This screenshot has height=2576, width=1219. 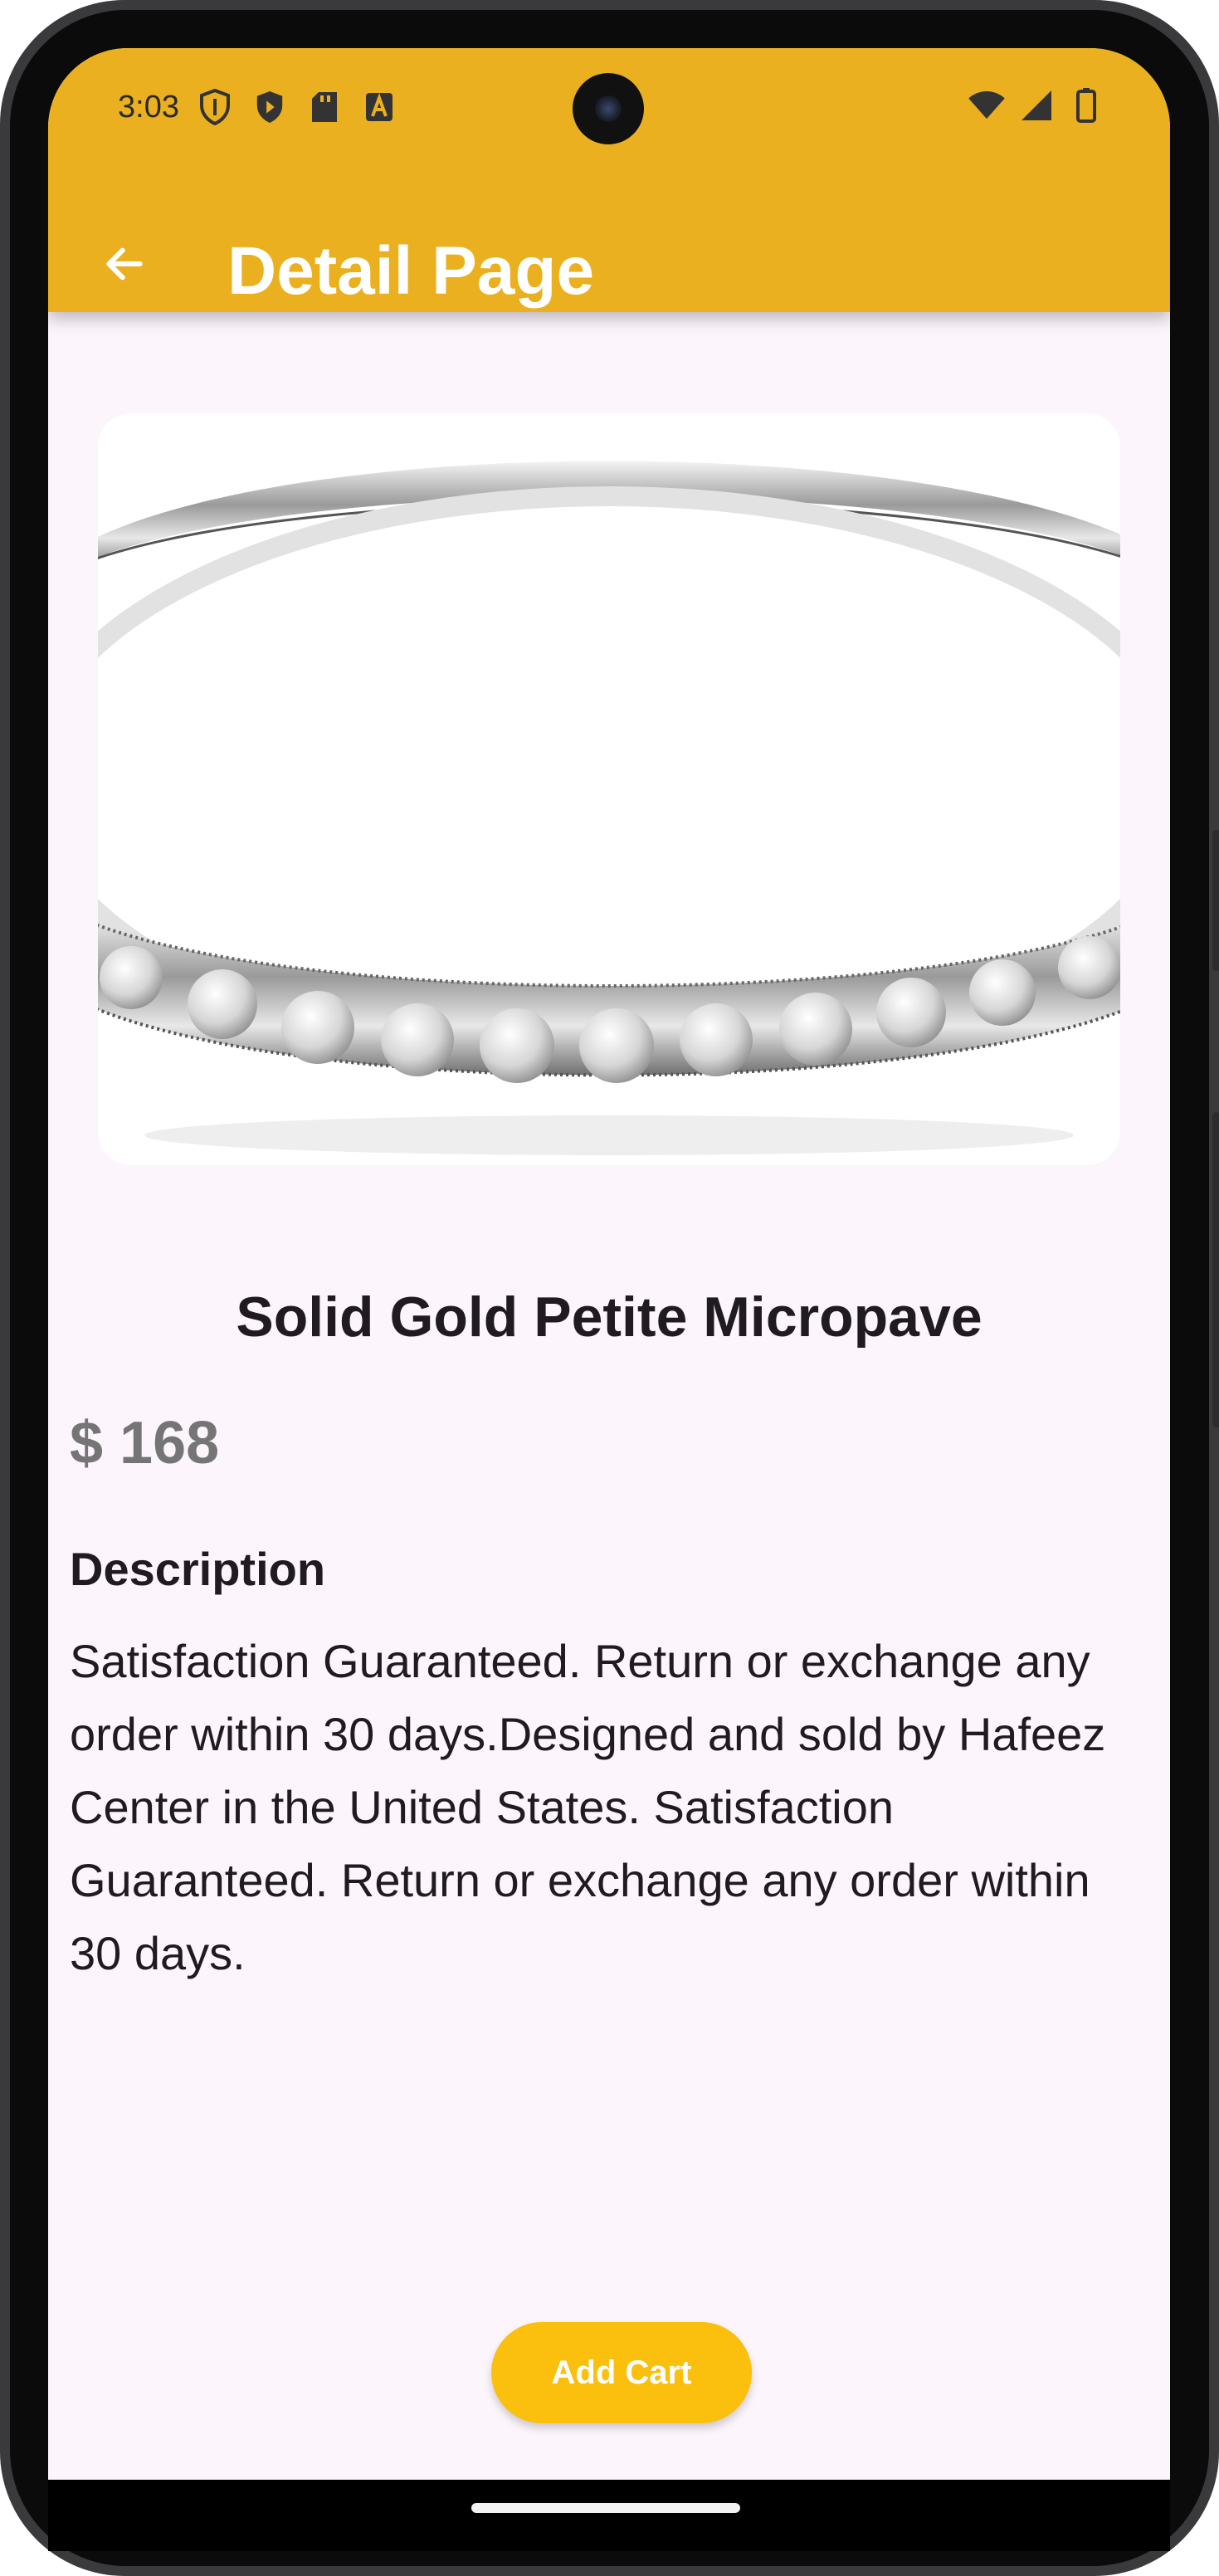 What do you see at coordinates (1086, 105) in the screenshot?
I see `battery-icon` at bounding box center [1086, 105].